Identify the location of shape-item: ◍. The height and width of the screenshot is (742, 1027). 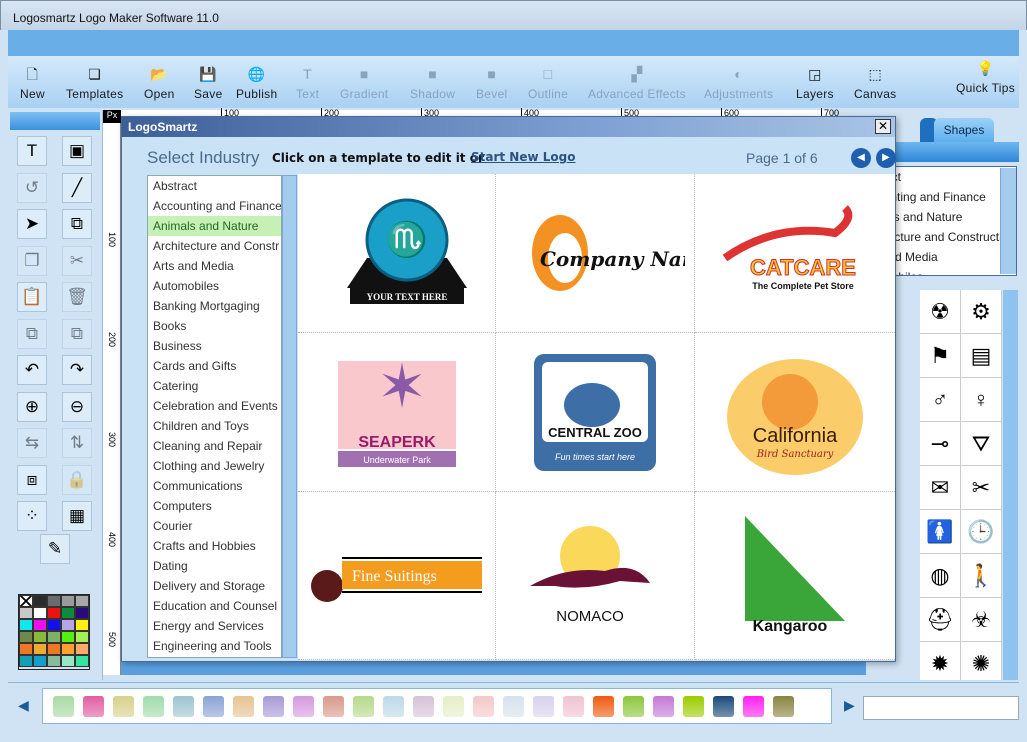
(940, 576).